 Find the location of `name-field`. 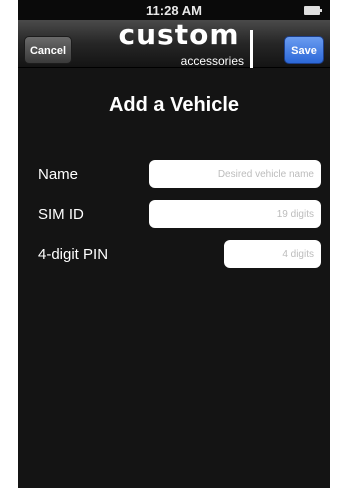

name-field is located at coordinates (235, 174).